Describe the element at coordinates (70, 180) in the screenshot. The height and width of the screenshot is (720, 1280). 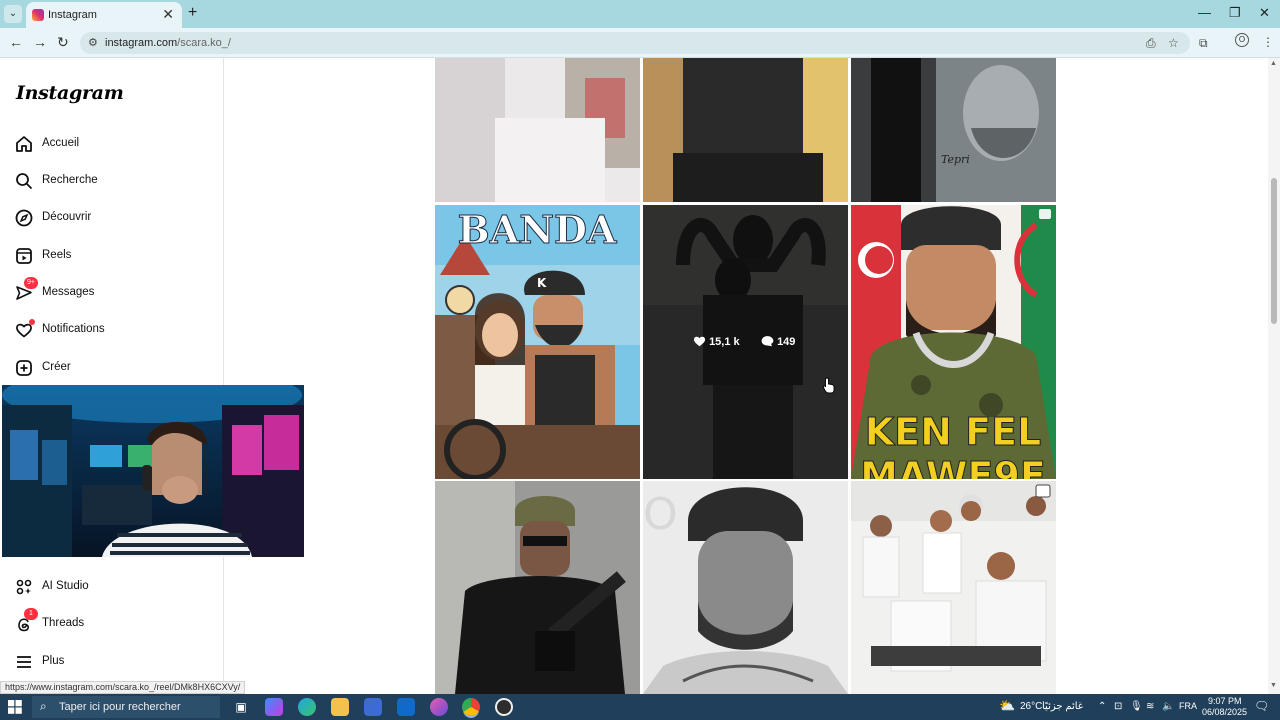
I see `sidebar-item-label: Recherche` at that location.